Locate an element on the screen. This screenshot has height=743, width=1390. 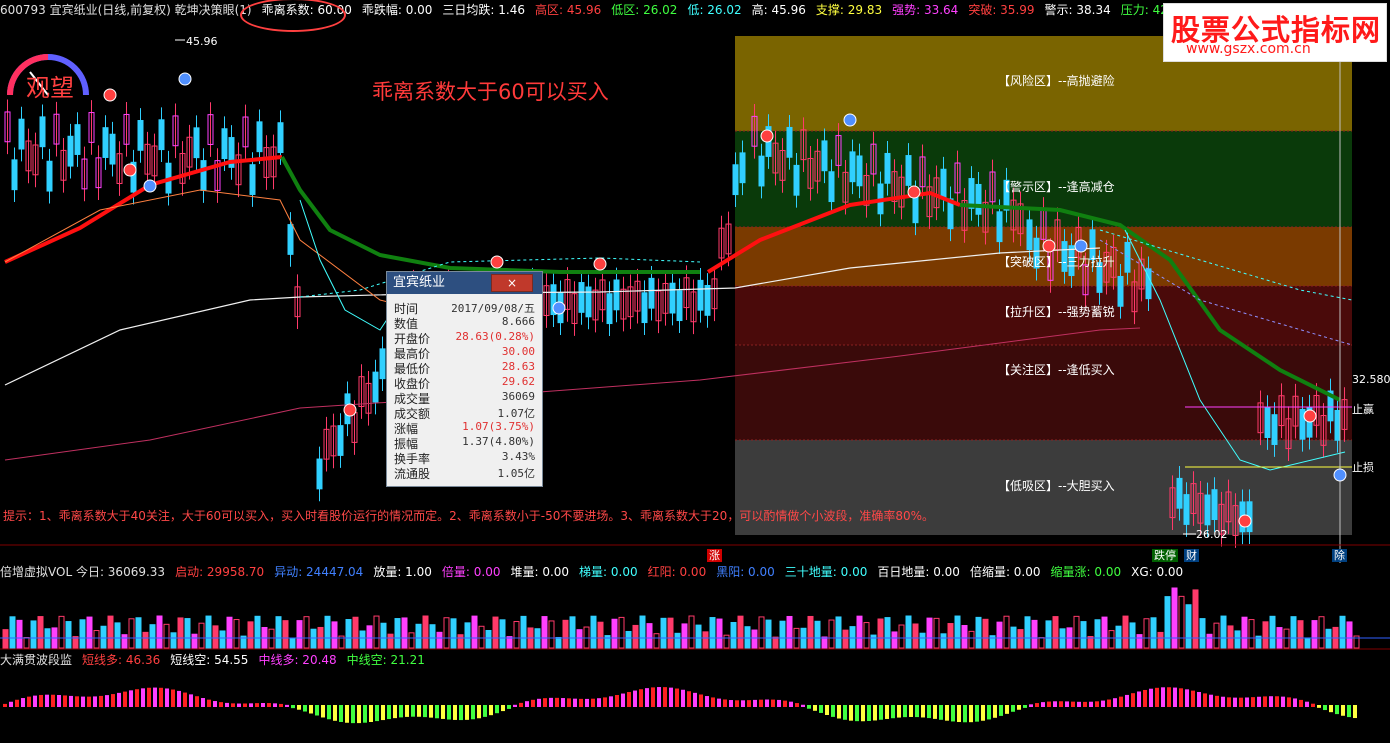
header-item-11: 警示: 38.34 is located at coordinates (1077, 10).